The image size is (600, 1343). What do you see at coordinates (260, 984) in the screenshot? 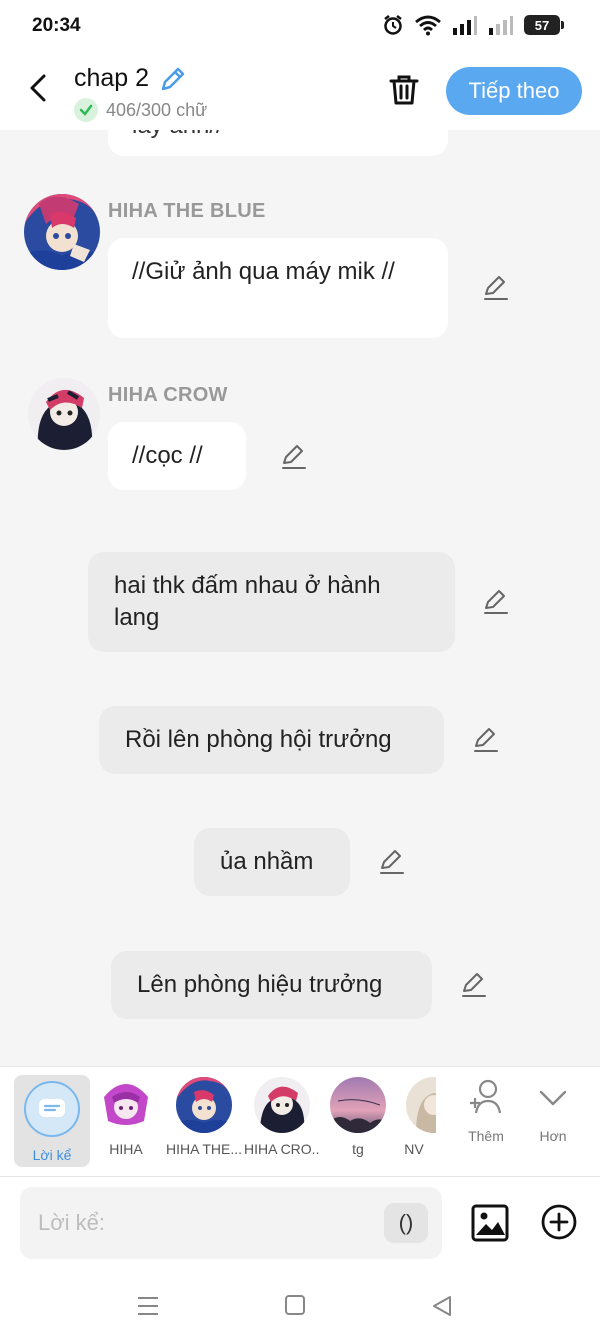
I see `narration-text: Lên phòng hiệu trưởng` at bounding box center [260, 984].